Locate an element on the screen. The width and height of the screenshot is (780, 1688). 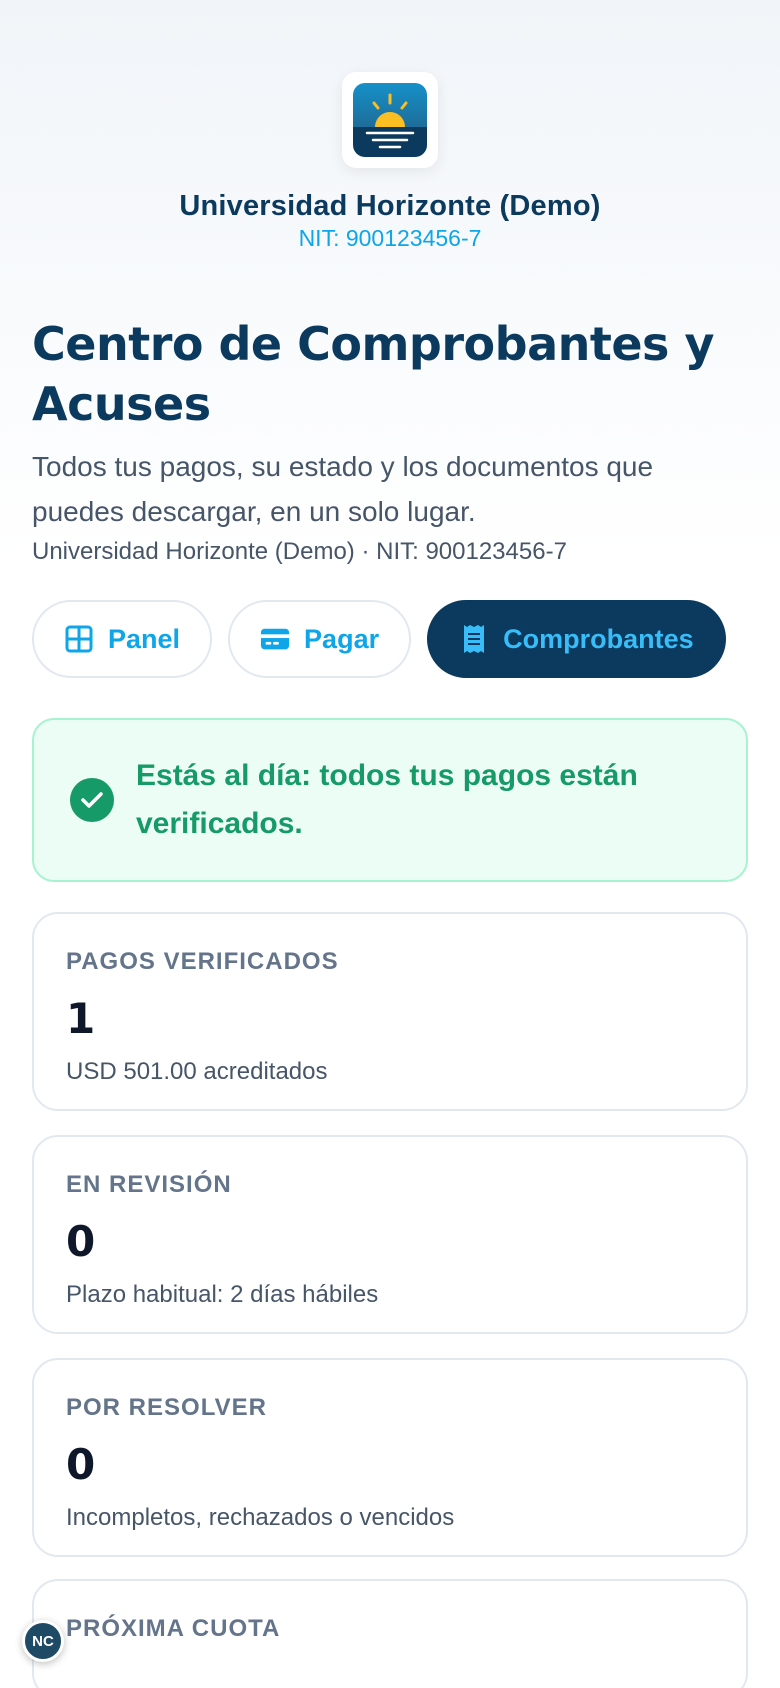
stat-label: PAGOS VERIFICADOS is located at coordinates (202, 961).